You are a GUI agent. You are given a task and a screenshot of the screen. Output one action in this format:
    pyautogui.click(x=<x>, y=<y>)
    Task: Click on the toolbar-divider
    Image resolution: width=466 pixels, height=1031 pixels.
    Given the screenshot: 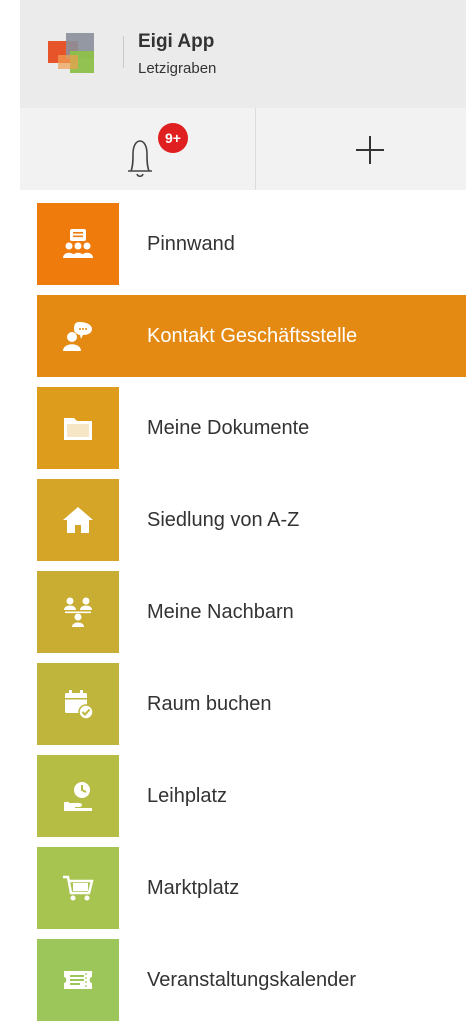 What is the action you would take?
    pyautogui.click(x=255, y=149)
    